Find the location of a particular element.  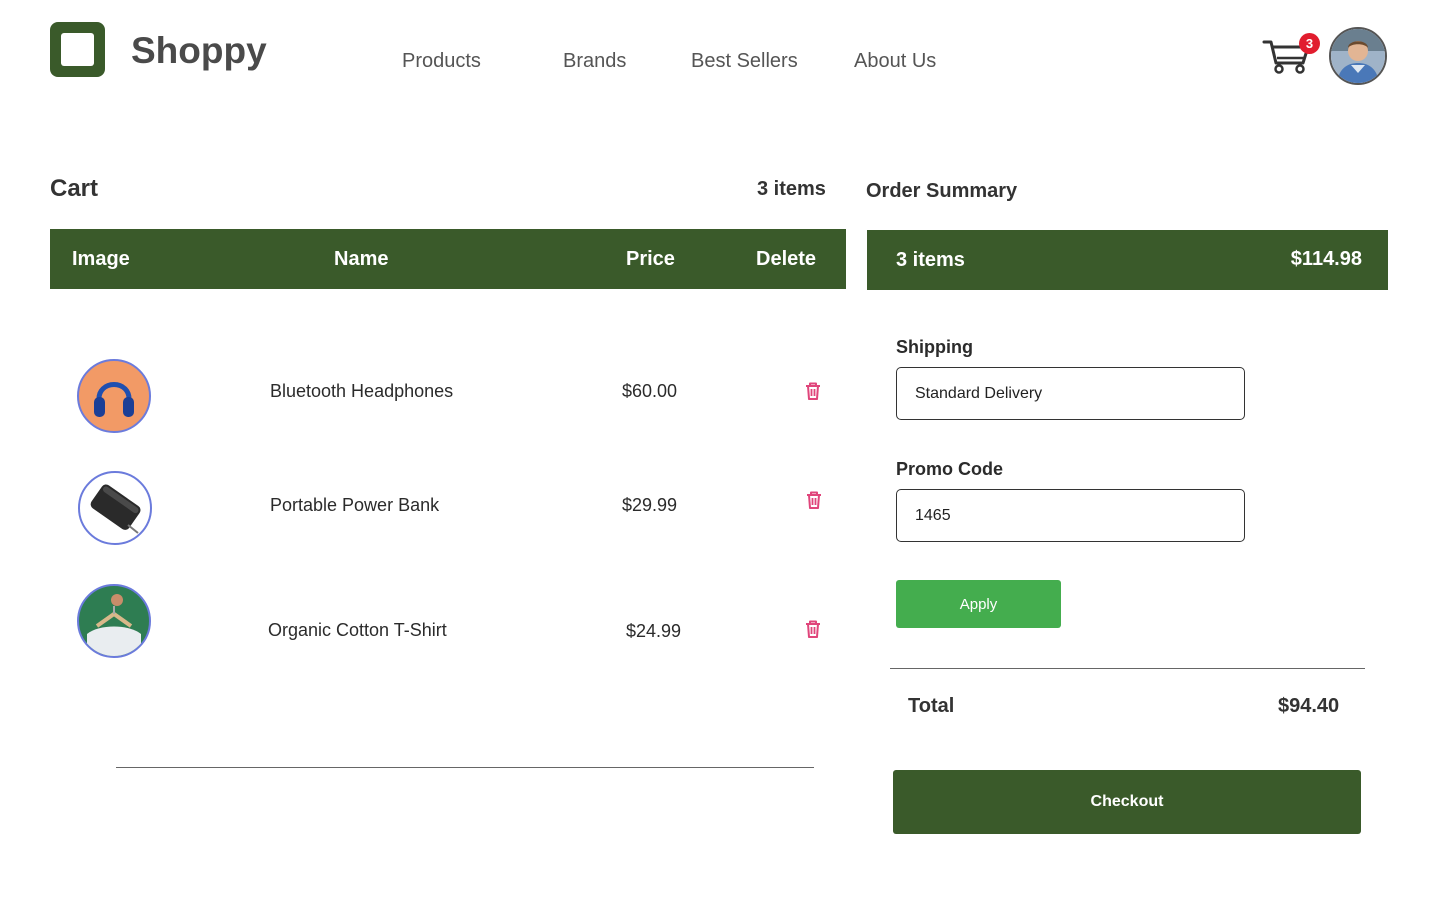

total-label: Total is located at coordinates (931, 706).